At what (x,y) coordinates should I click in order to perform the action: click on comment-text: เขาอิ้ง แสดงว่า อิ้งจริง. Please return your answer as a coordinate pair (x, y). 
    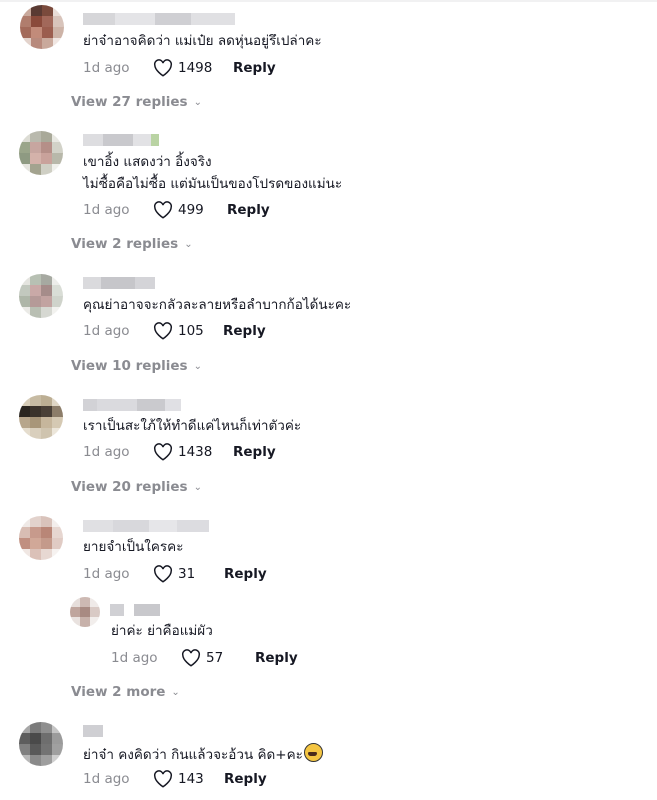
    Looking at the image, I should click on (147, 162).